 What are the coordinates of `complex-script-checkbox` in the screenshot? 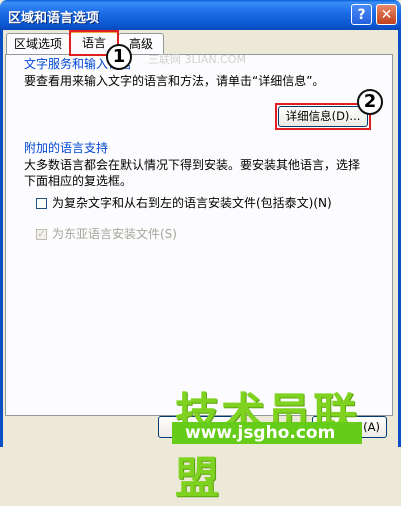 It's located at (41, 203).